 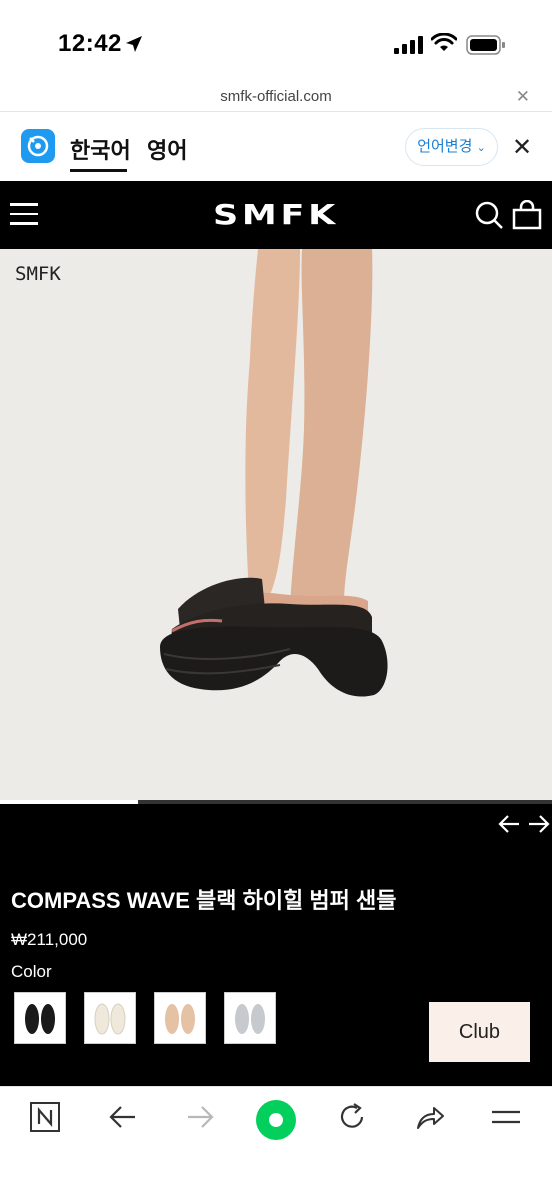 I want to click on search-icon, so click(x=489, y=215).